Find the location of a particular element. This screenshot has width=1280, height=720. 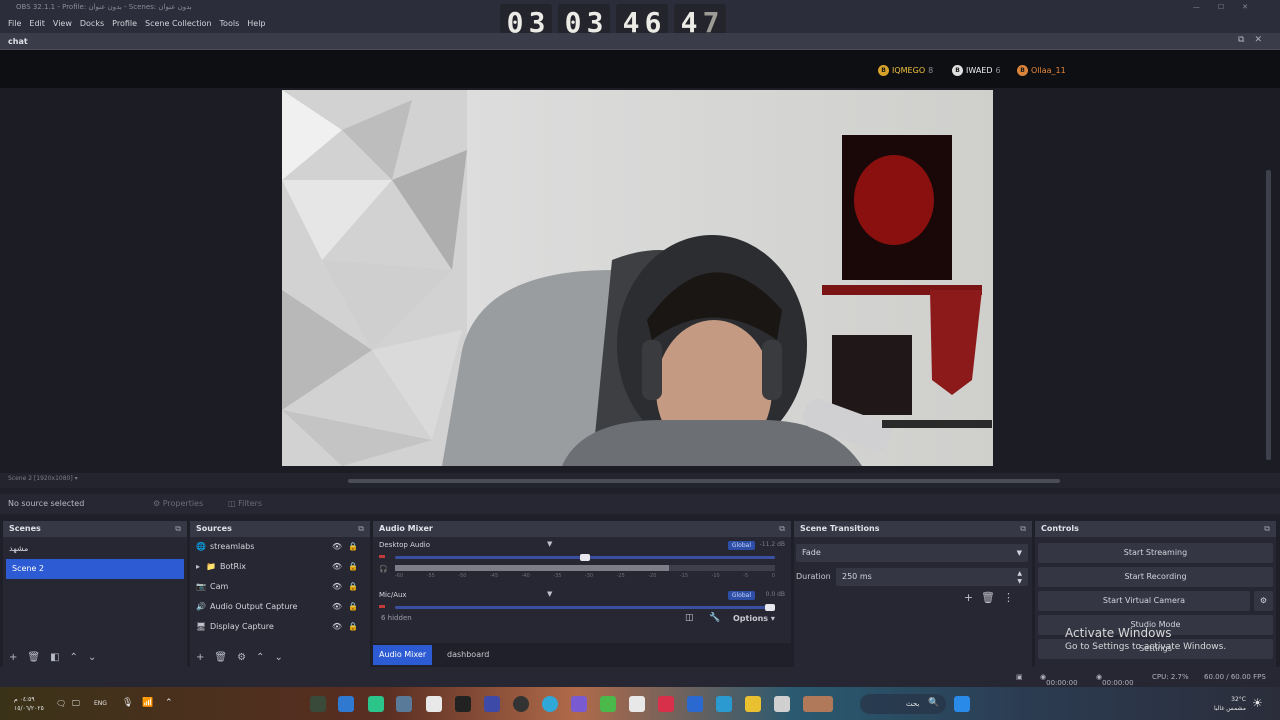

options-button: Options ▾ is located at coordinates (754, 618).